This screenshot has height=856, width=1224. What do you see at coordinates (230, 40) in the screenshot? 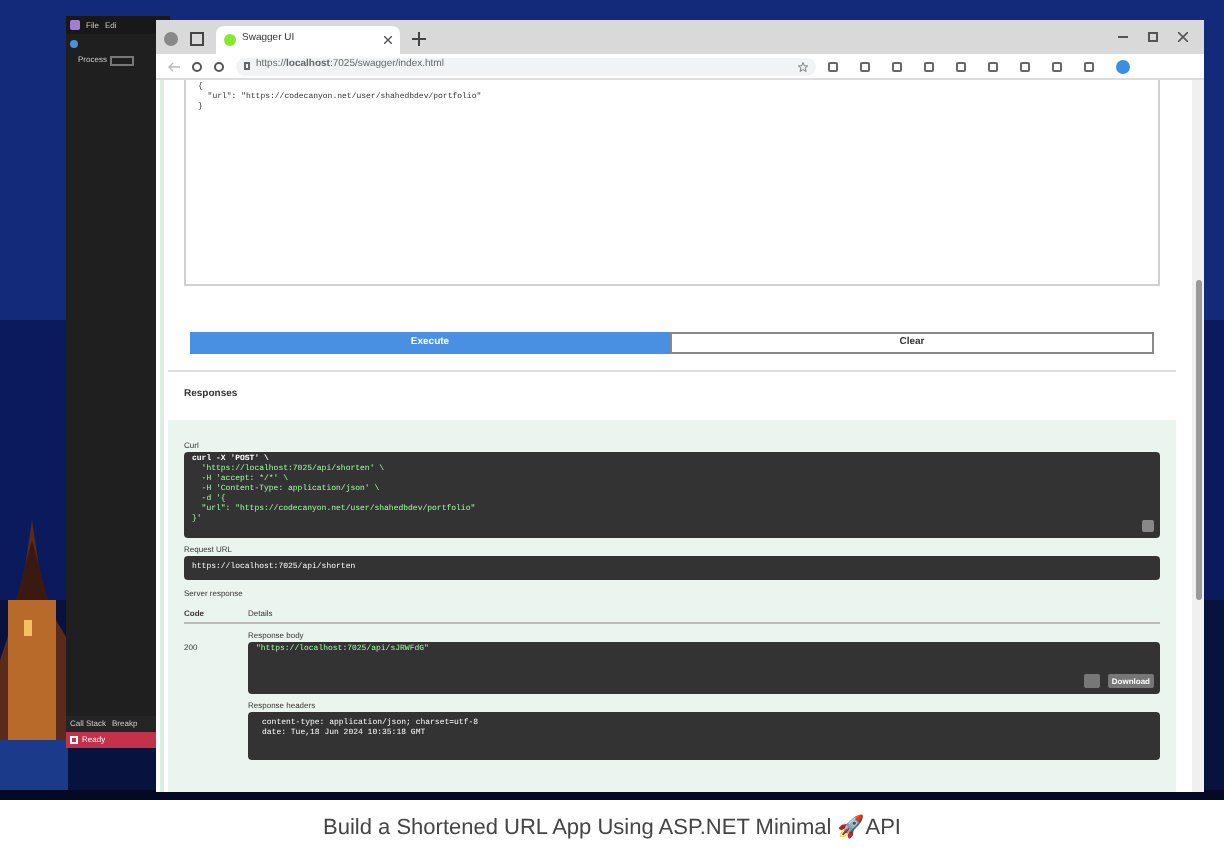
I see `swagger-icon` at bounding box center [230, 40].